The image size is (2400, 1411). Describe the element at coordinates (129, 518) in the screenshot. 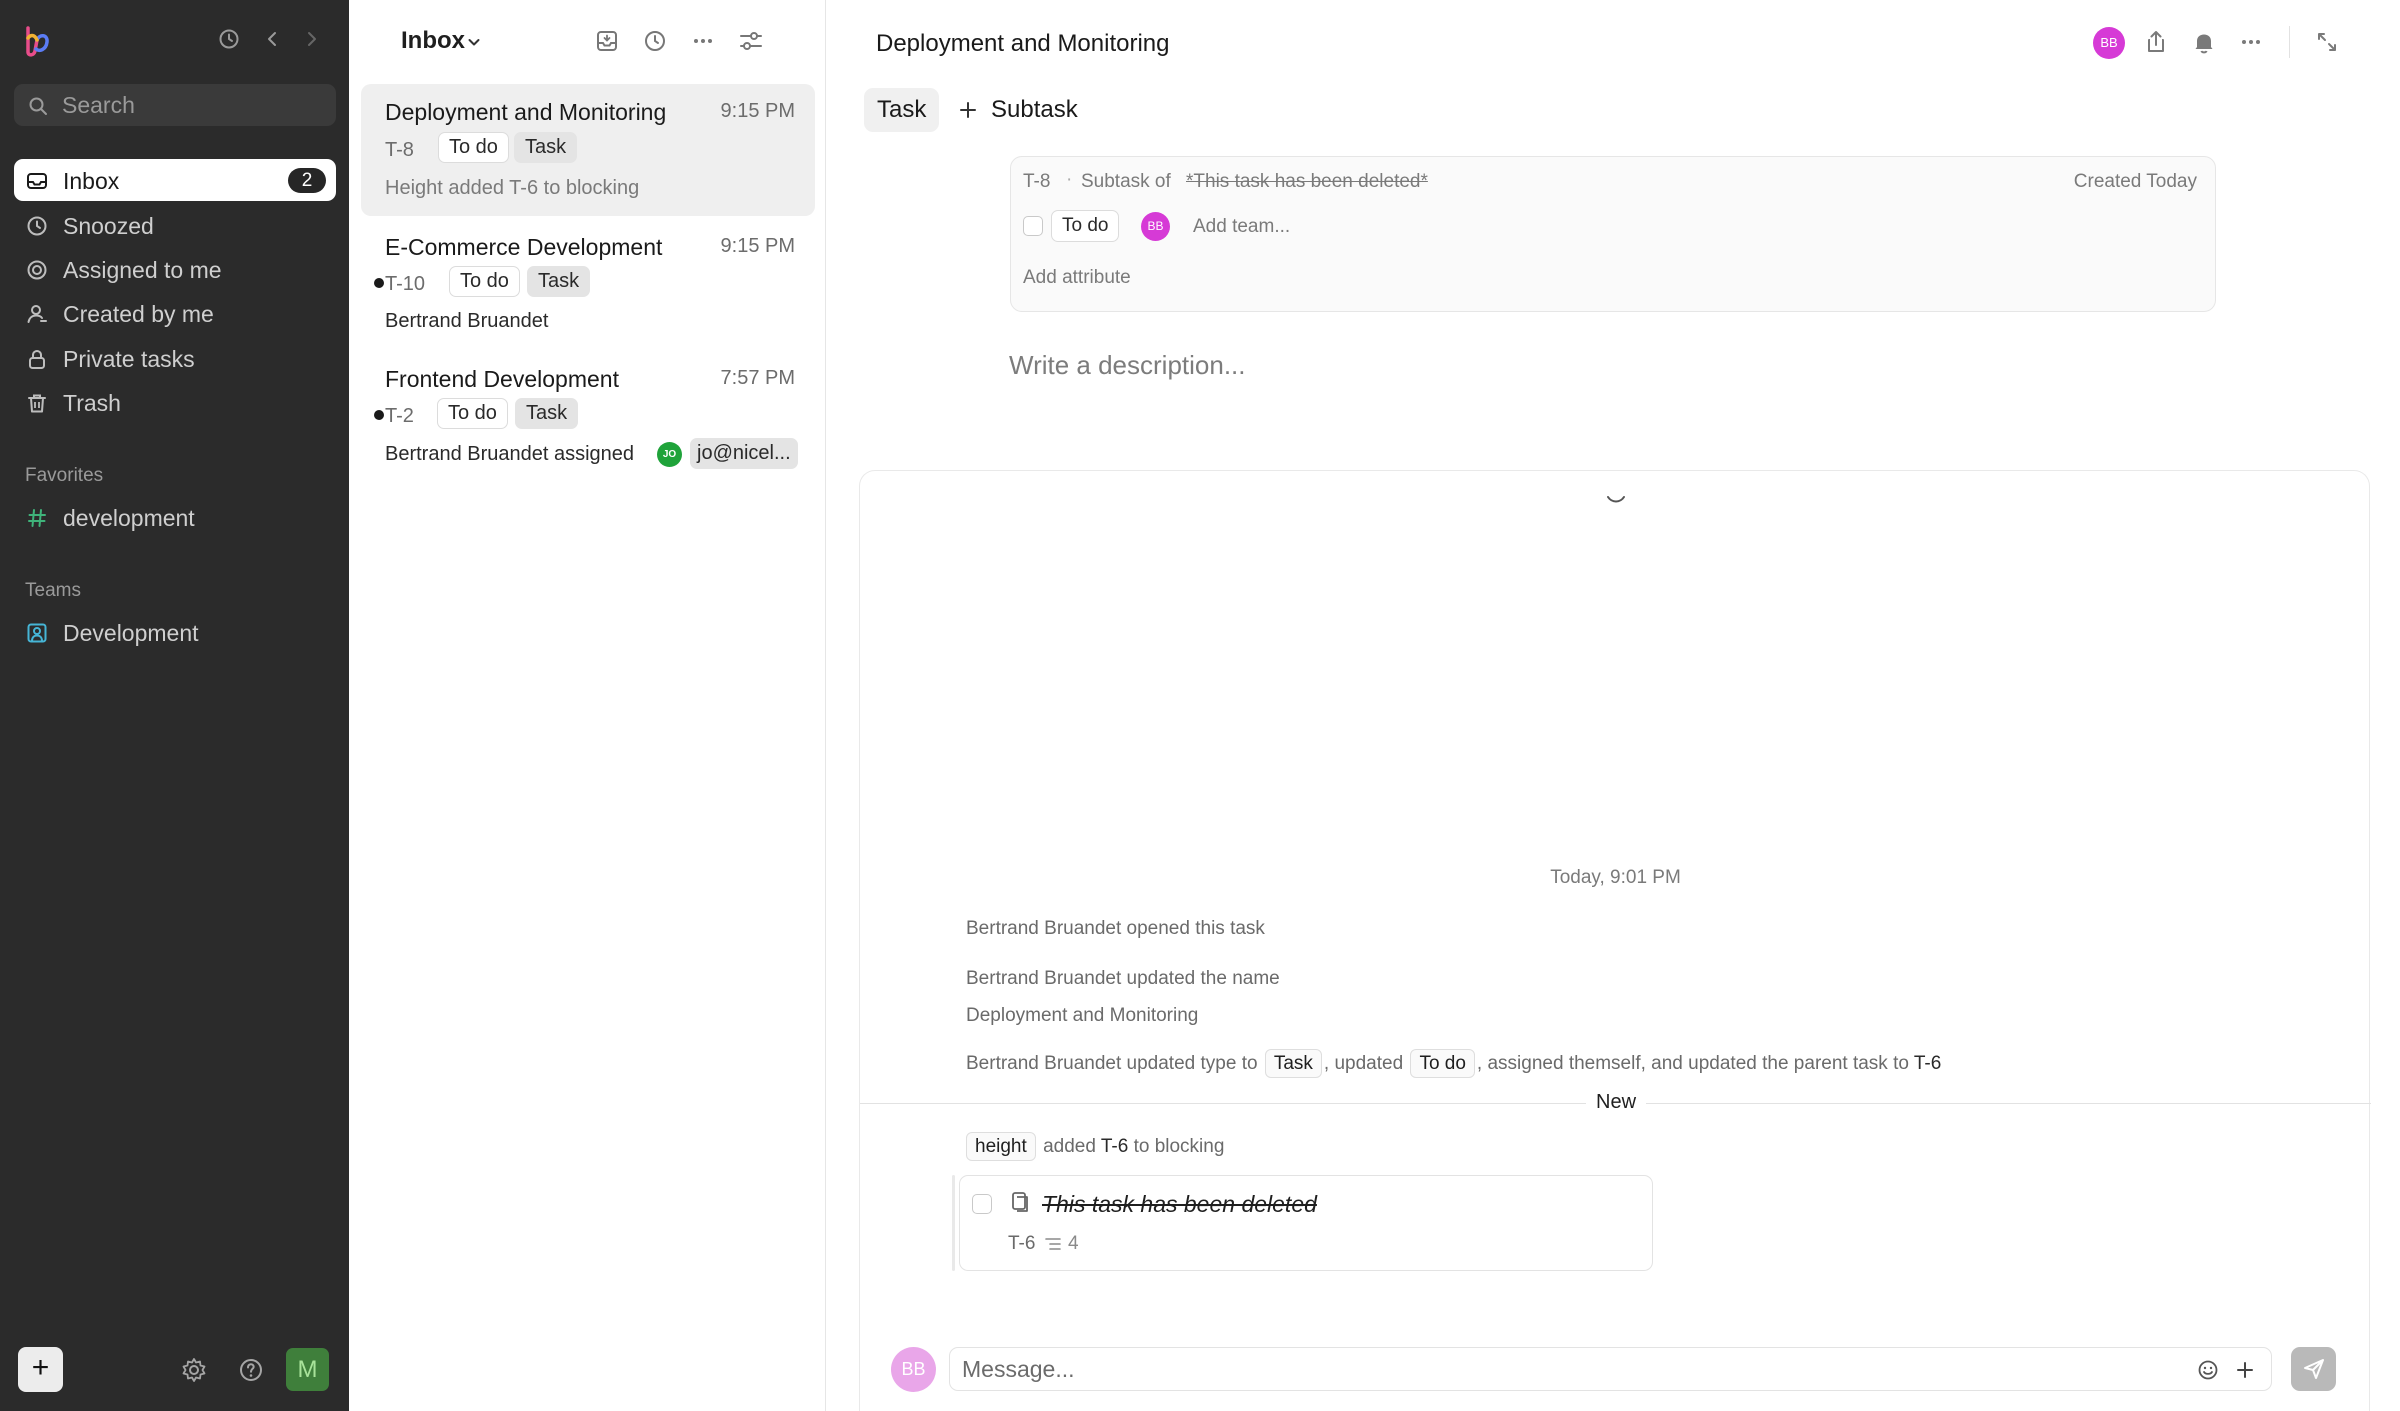

I see `sidebar-item-label: development` at that location.